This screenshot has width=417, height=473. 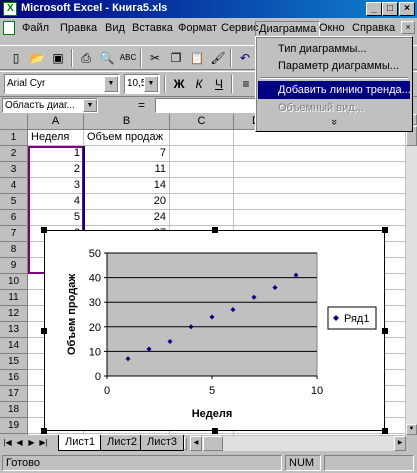 I want to click on sheet-tab-3: Лист3, so click(x=162, y=443).